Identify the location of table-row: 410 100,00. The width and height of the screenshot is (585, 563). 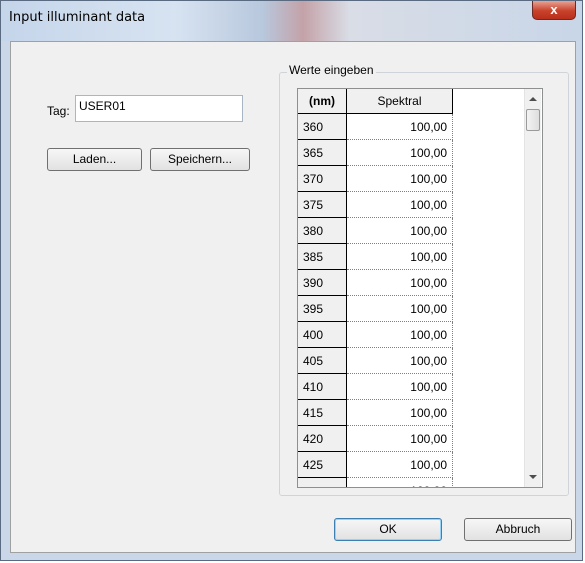
(375, 387).